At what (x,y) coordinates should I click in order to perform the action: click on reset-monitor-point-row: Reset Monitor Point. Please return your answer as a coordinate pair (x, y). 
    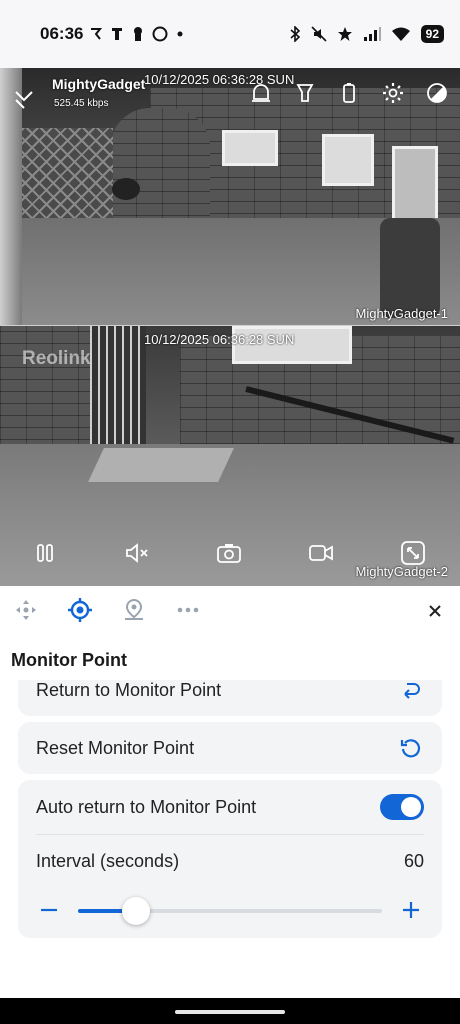
    Looking at the image, I should click on (230, 748).